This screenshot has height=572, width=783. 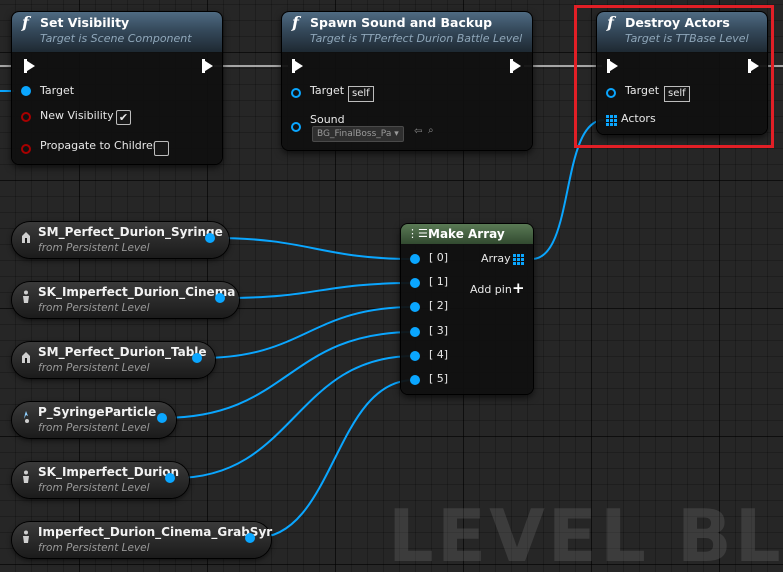 What do you see at coordinates (97, 412) in the screenshot?
I see `actor-name: P_SyringeParticle` at bounding box center [97, 412].